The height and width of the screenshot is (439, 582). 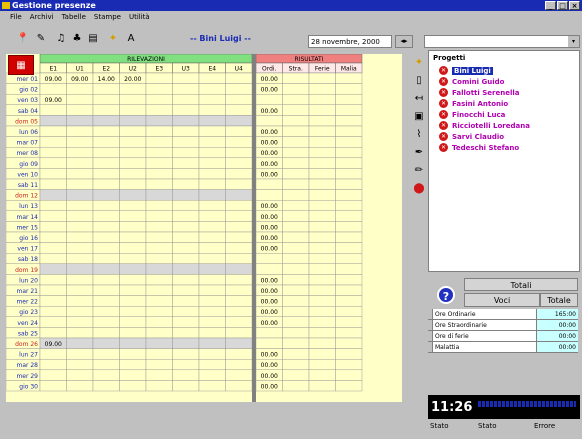 I want to click on menu-utilita: Utilità, so click(x=139, y=17).